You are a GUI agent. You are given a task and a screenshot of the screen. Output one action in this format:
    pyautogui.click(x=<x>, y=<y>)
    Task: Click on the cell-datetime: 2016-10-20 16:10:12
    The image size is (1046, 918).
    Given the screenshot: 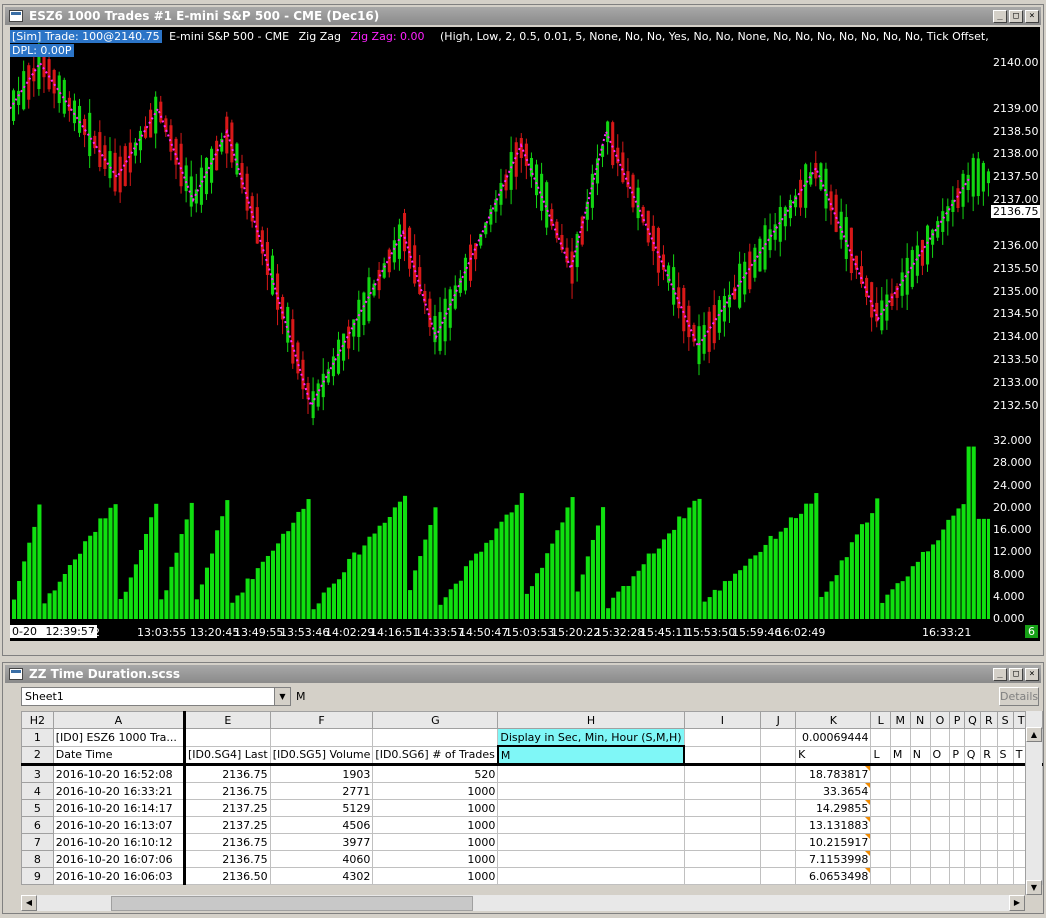 What is the action you would take?
    pyautogui.click(x=119, y=842)
    